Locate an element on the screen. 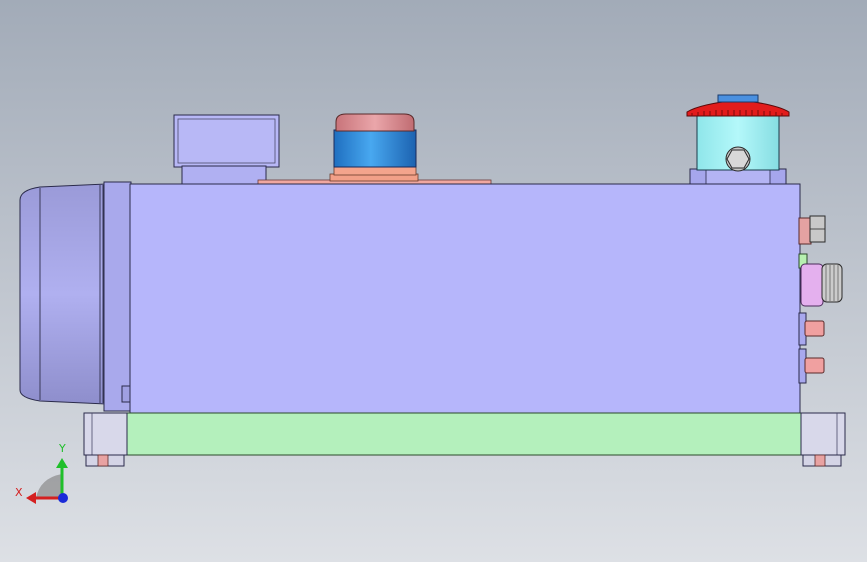 This screenshot has width=867, height=562. base-foot-left is located at coordinates (105, 434).